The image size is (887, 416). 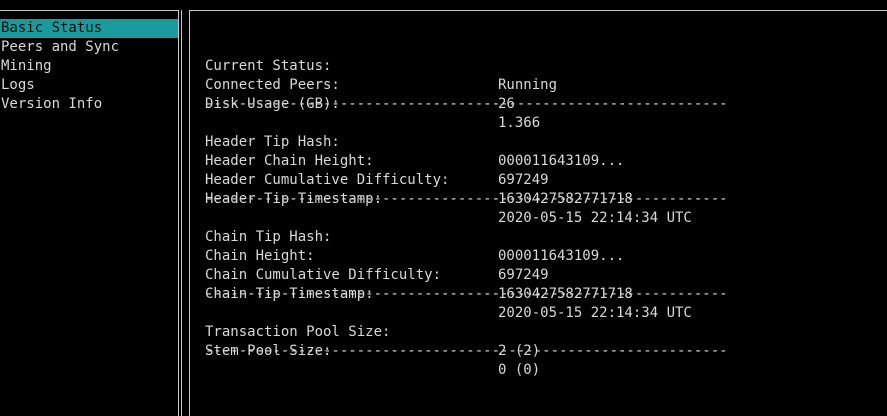 I want to click on panel-divider-right, so click(x=189, y=213).